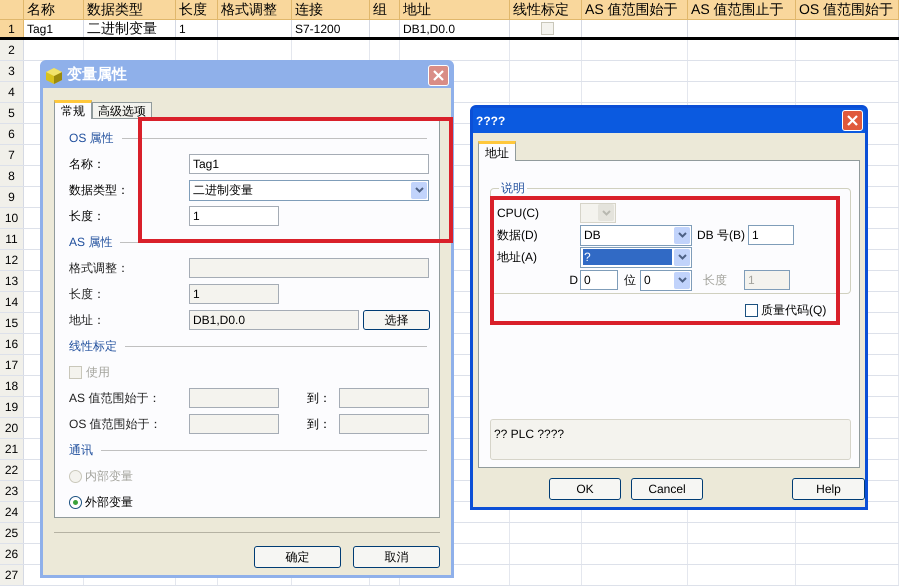  Describe the element at coordinates (40, 29) in the screenshot. I see `table-cell-text: Tag1` at that location.